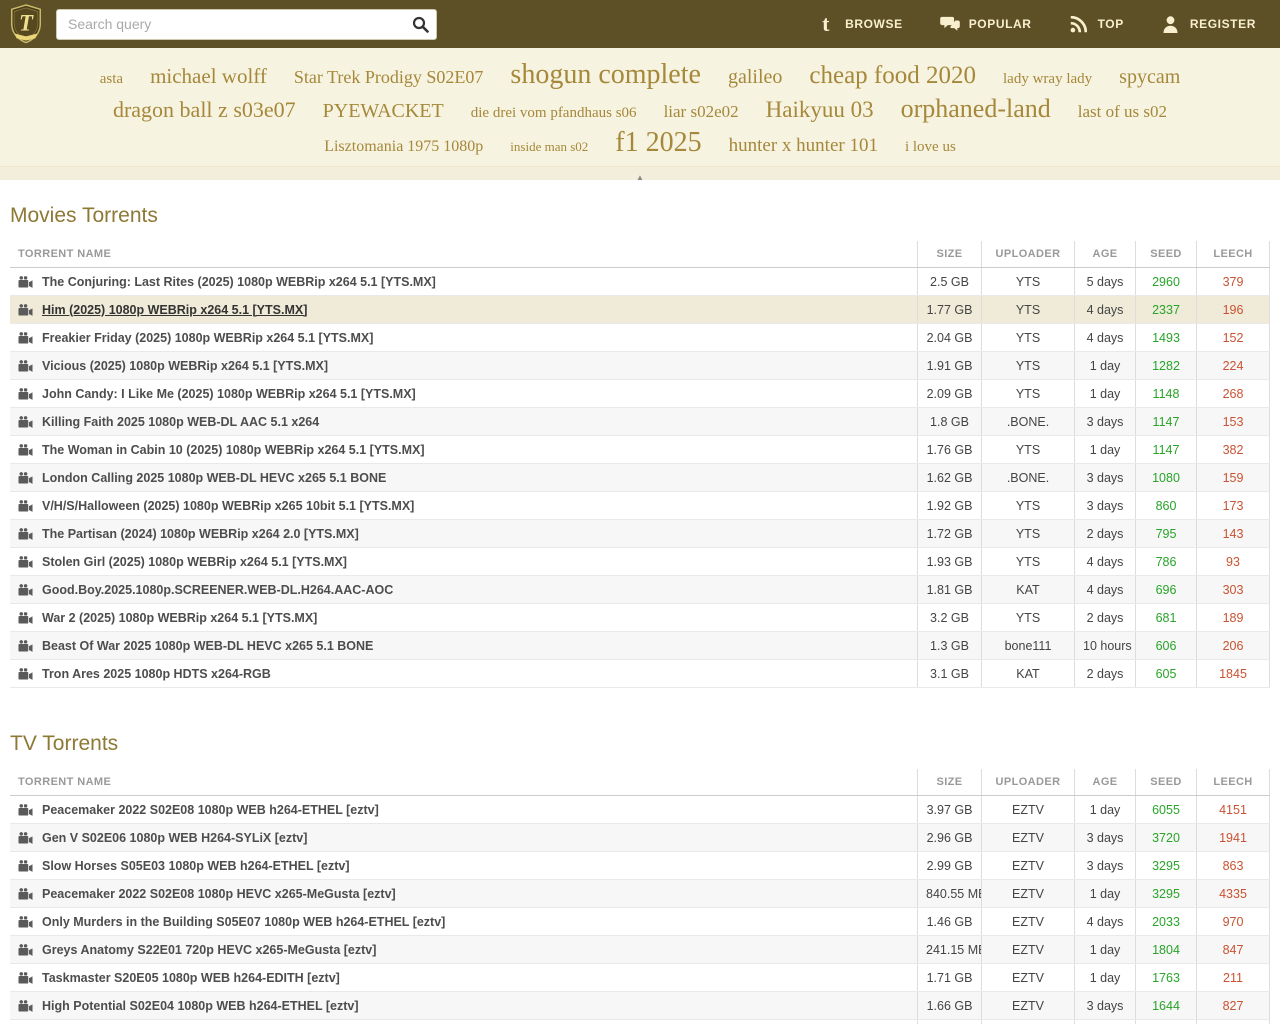  Describe the element at coordinates (949, 865) in the screenshot. I see `size-cell: 2.99 GB` at that location.